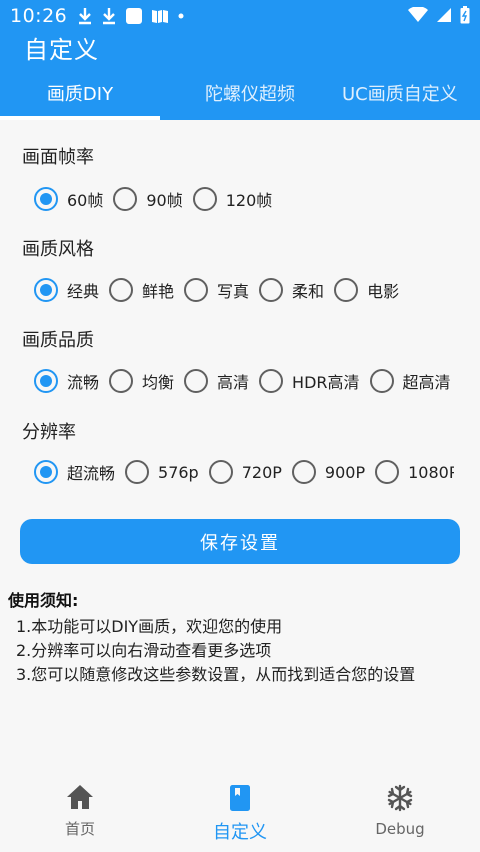 The image size is (480, 852). I want to click on radio-label: 柔和, so click(308, 291).